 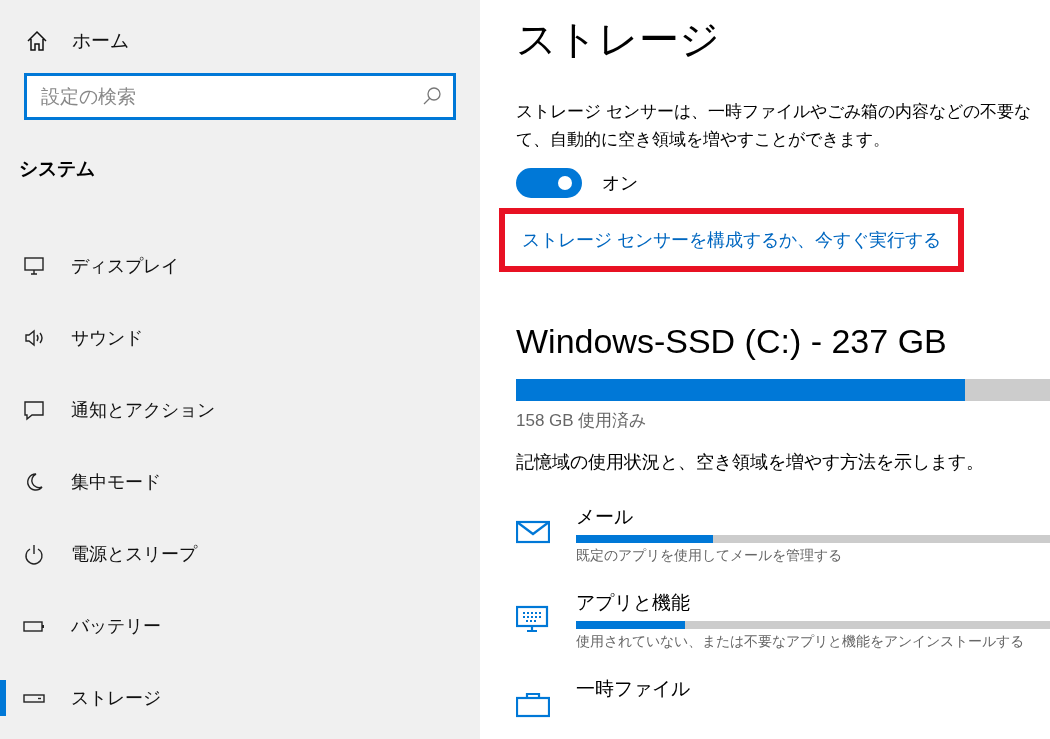 What do you see at coordinates (800, 642) in the screenshot?
I see `category-description: 使用されていない、または不要なアプリと機能をアンインストールする` at bounding box center [800, 642].